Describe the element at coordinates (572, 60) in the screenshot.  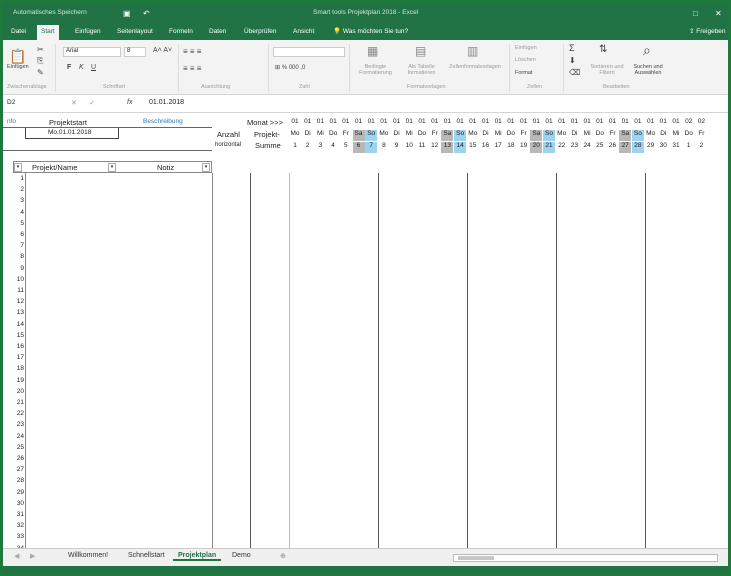
I see `fill-icon: ⬇` at that location.